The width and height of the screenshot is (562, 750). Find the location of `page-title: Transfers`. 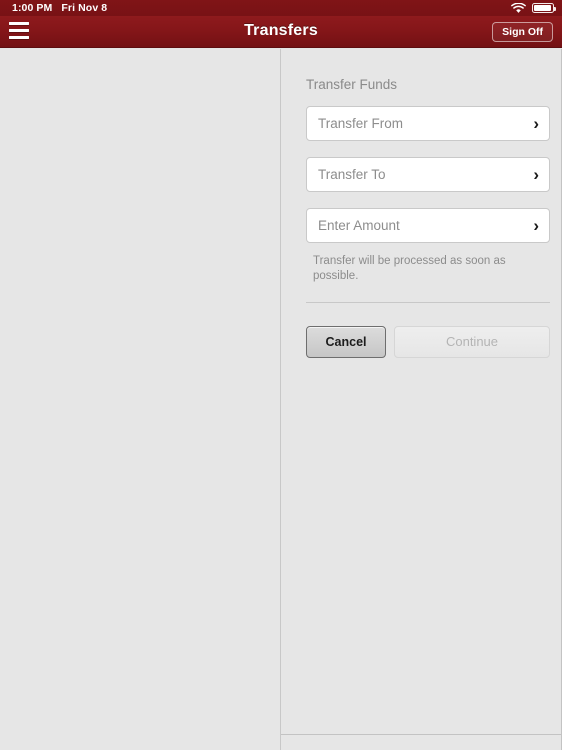

page-title: Transfers is located at coordinates (281, 30).